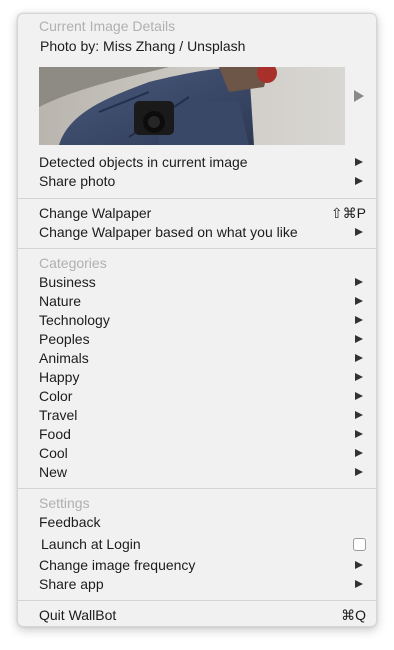 This screenshot has width=394, height=650. I want to click on menu-item-launch-at-login: Launch at Login, so click(197, 544).